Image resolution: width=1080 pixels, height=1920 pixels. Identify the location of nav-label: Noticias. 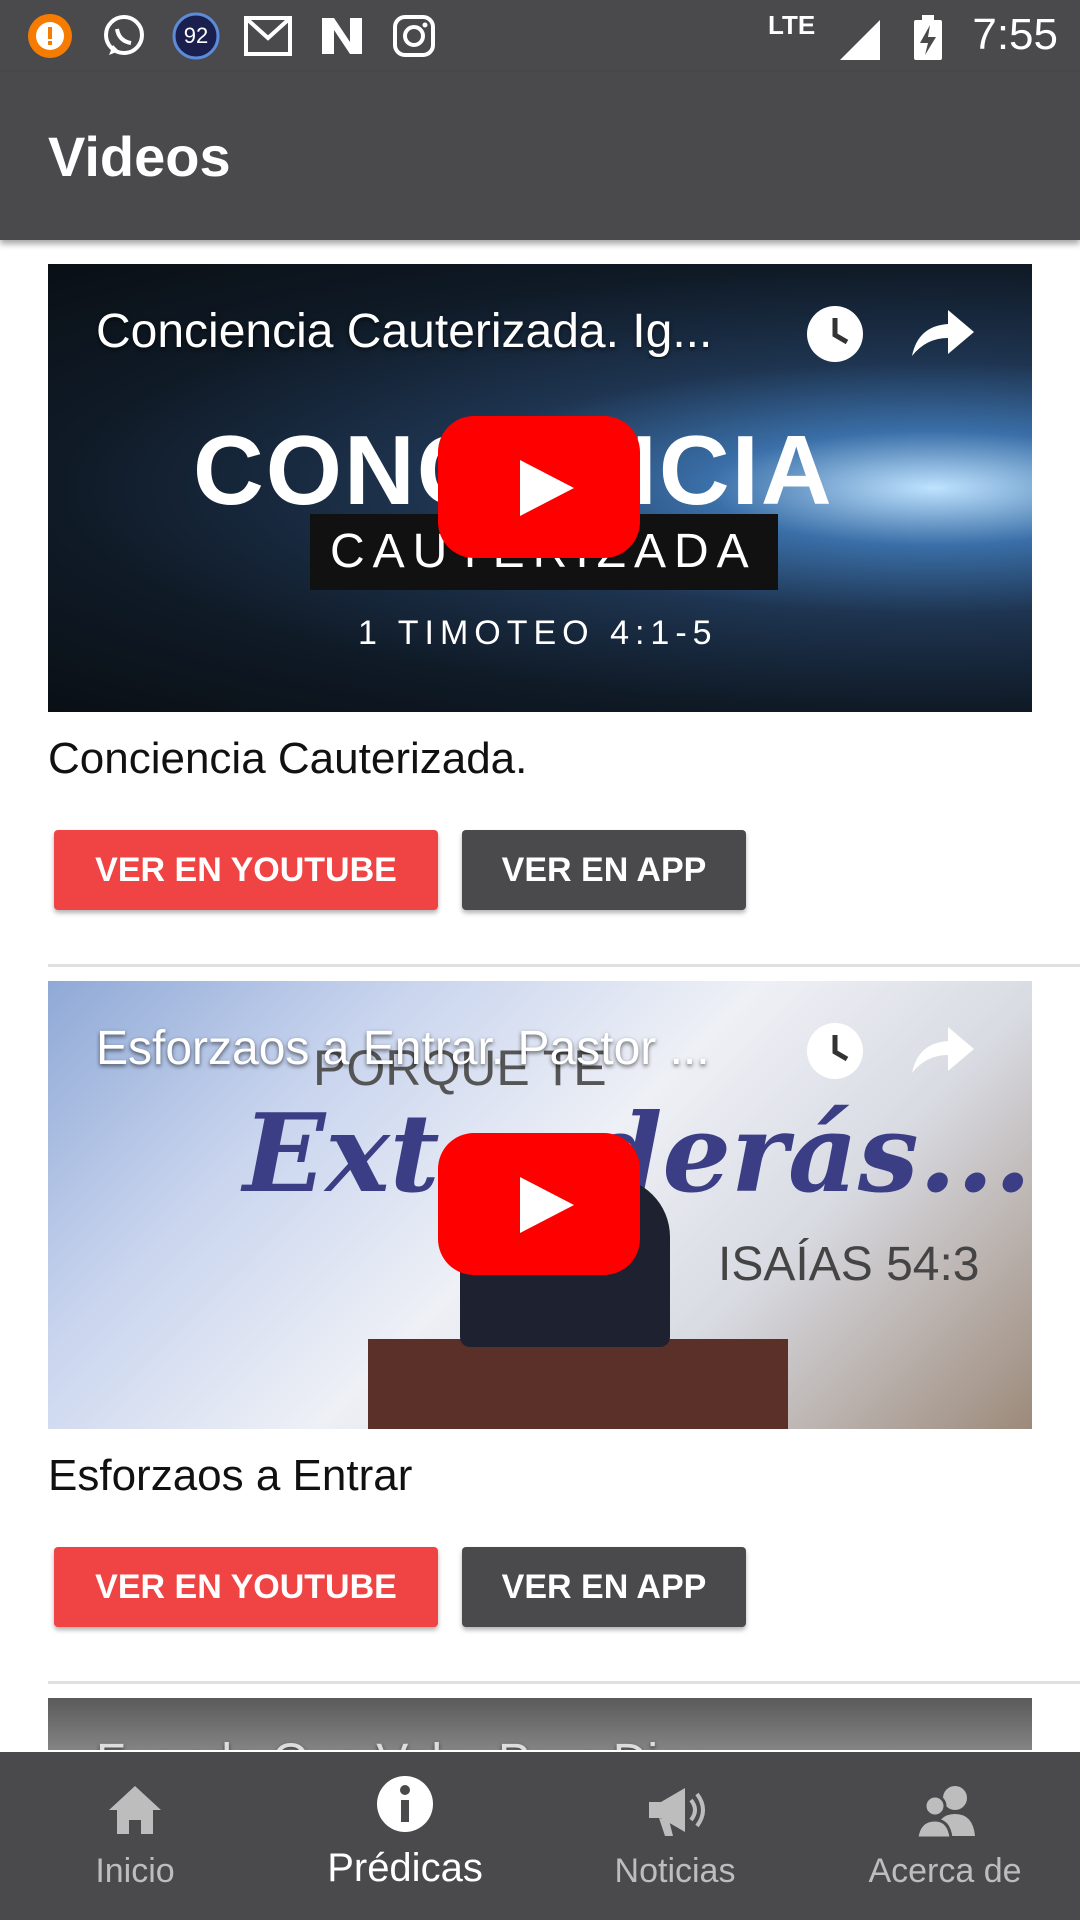
(675, 1871).